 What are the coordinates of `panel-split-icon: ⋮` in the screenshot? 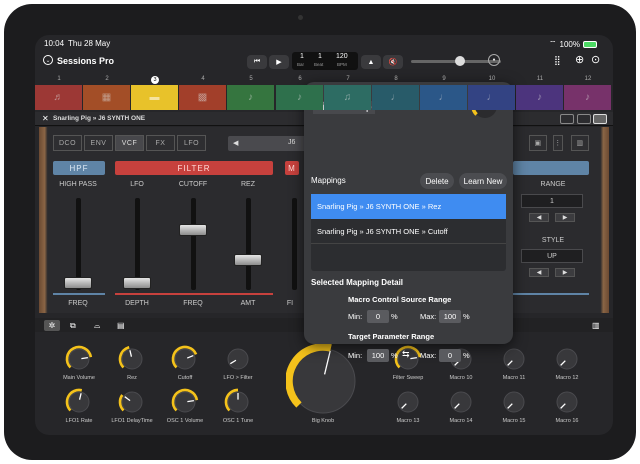 It's located at (558, 143).